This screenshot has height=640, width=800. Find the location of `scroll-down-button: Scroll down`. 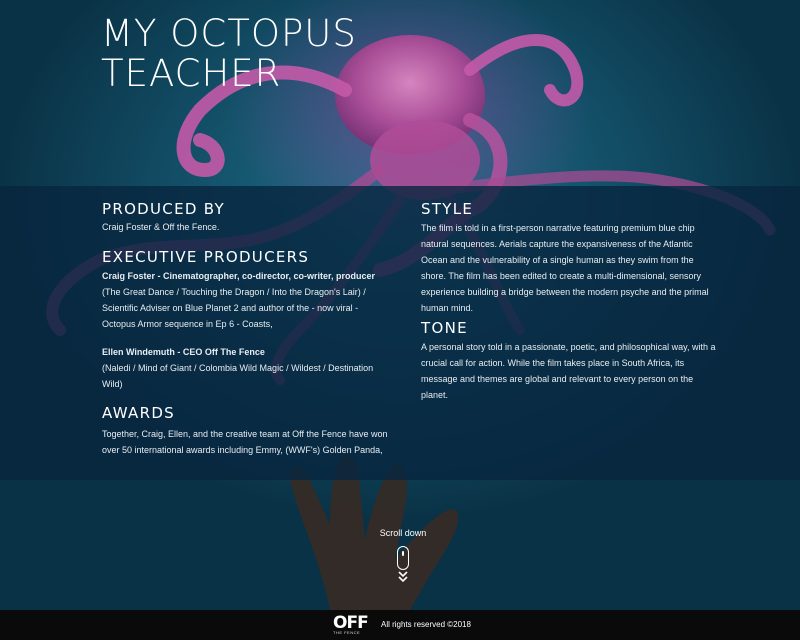

scroll-down-button: Scroll down is located at coordinates (403, 555).